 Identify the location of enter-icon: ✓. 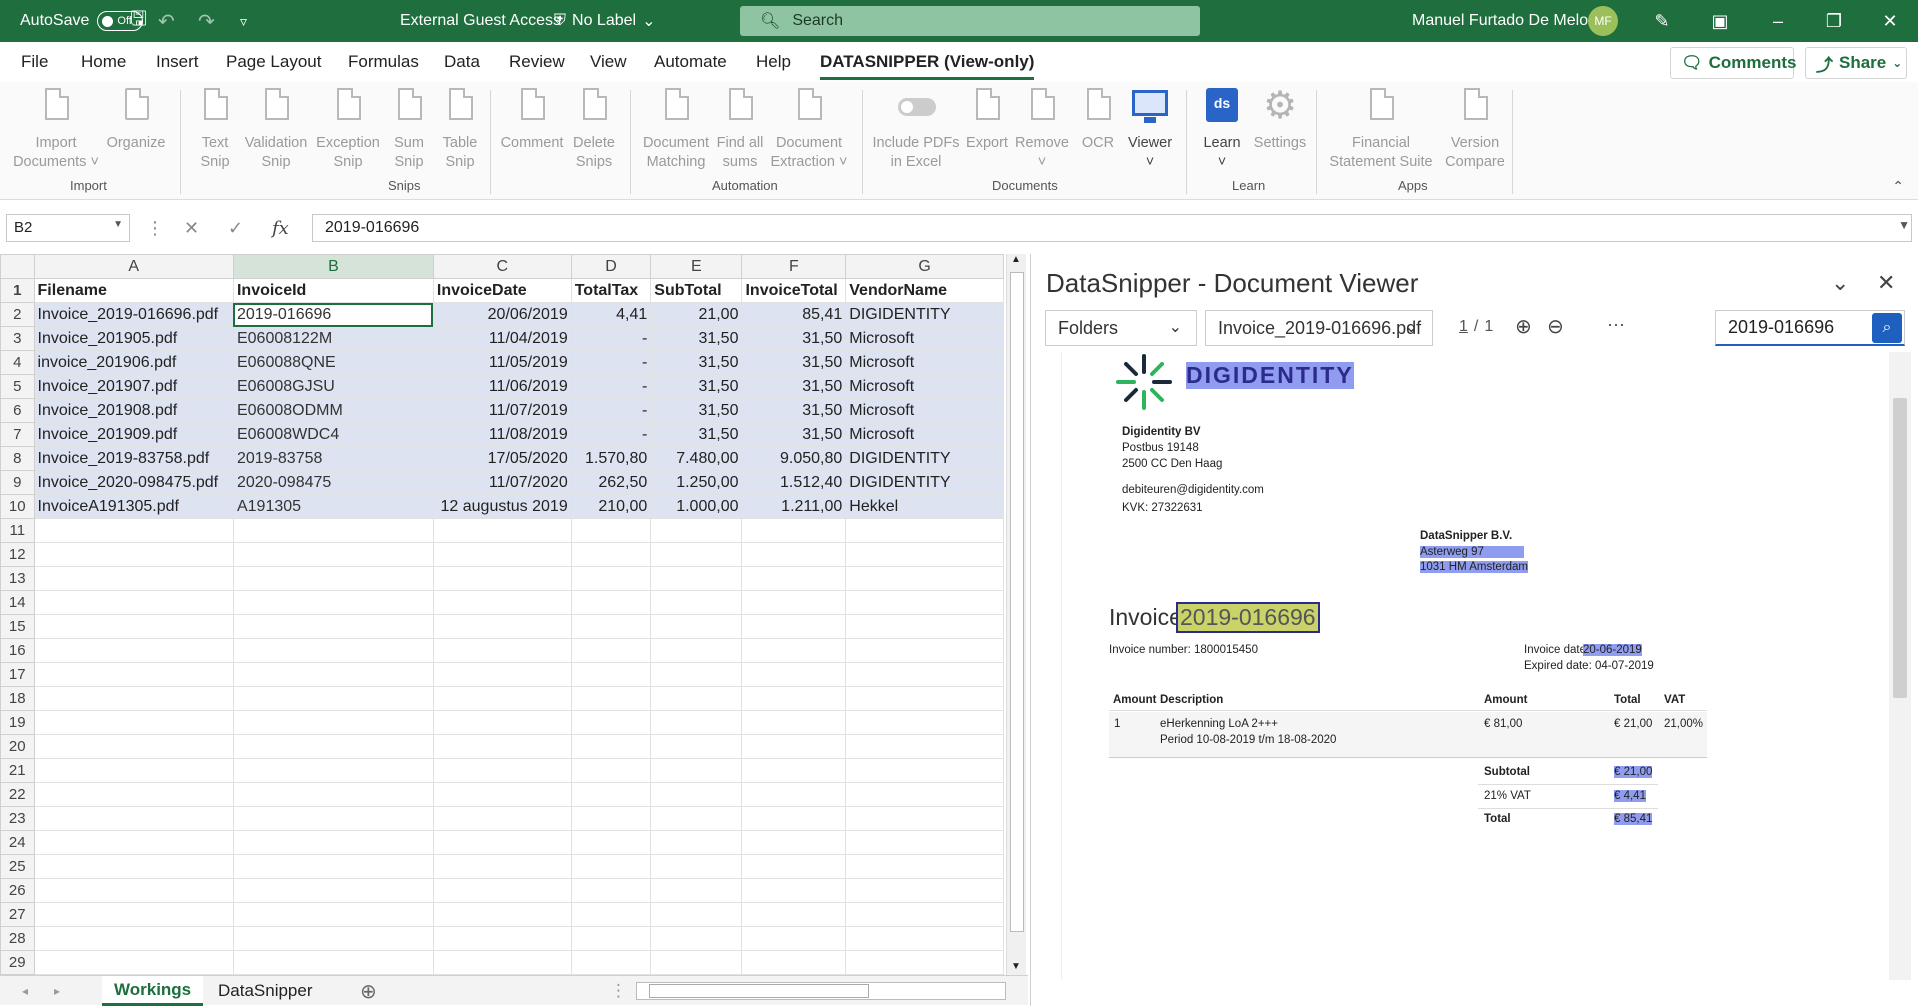
(235, 228).